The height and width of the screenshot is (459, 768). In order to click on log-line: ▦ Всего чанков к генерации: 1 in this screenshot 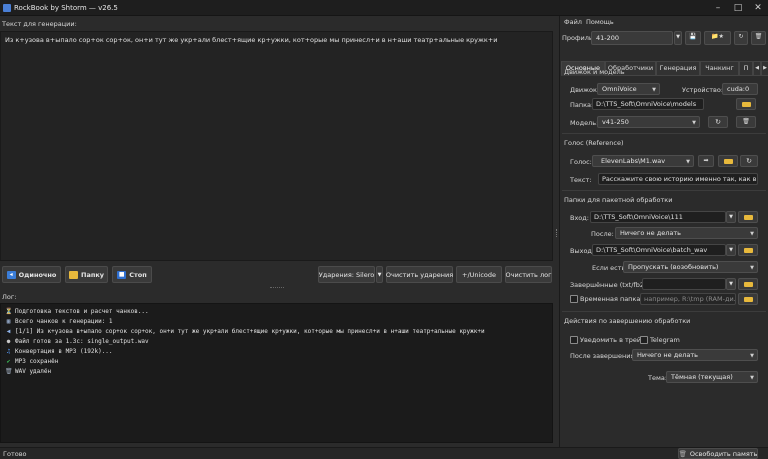, I will do `click(59, 321)`.